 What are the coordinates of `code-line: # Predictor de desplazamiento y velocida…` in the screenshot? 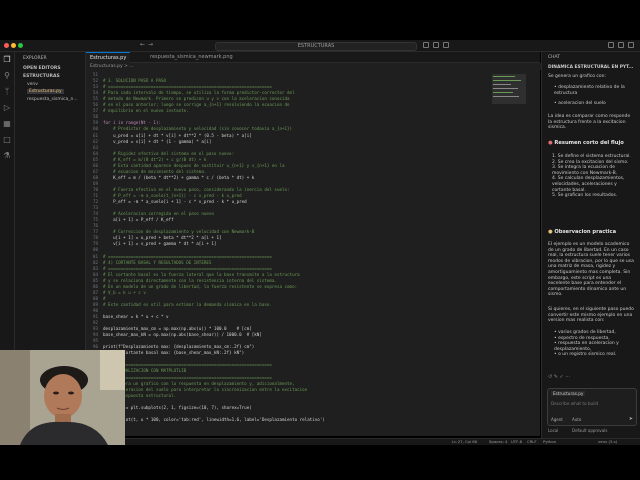 It's located at (197, 128).